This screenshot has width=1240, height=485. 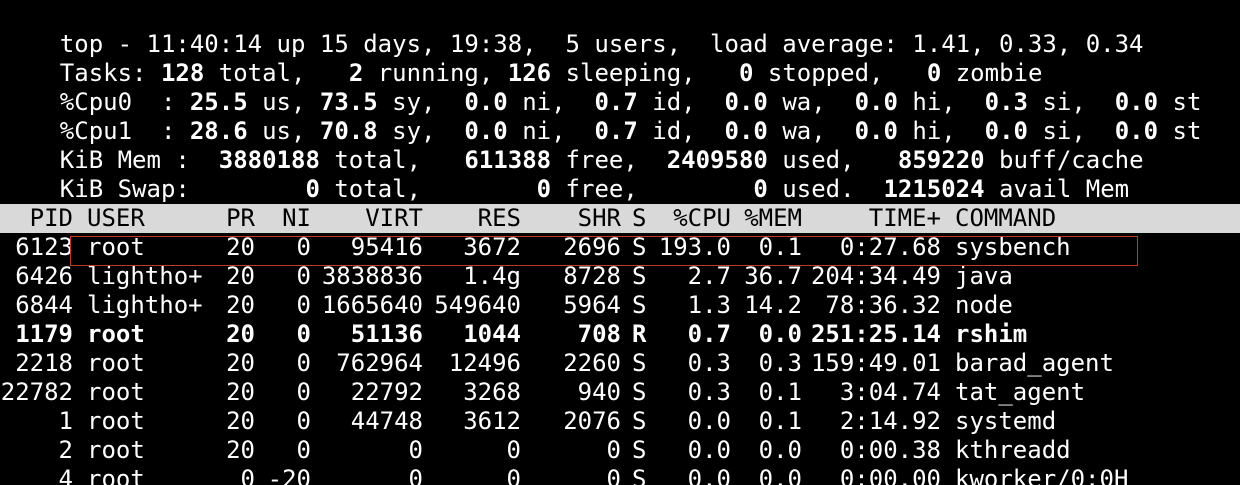 I want to click on cell-mem: 14.2, so click(x=773, y=305).